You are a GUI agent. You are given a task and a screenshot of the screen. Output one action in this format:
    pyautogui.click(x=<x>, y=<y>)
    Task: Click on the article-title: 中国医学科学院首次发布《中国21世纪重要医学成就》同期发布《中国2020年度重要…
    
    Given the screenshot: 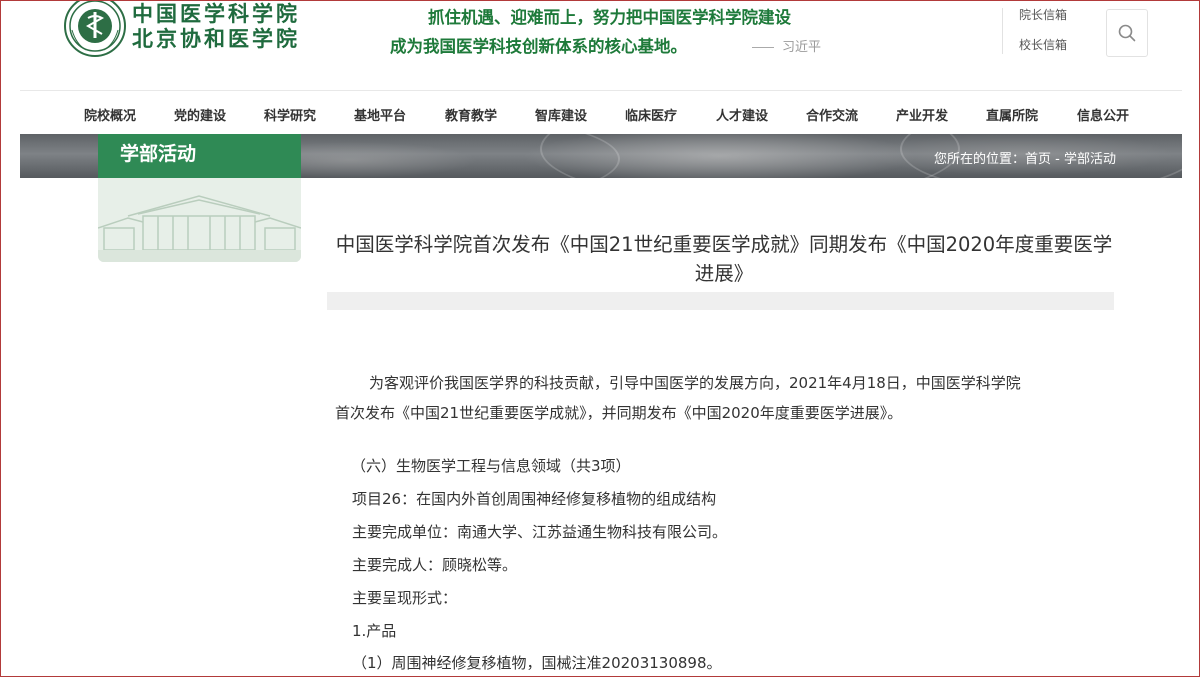 What is the action you would take?
    pyautogui.click(x=724, y=259)
    